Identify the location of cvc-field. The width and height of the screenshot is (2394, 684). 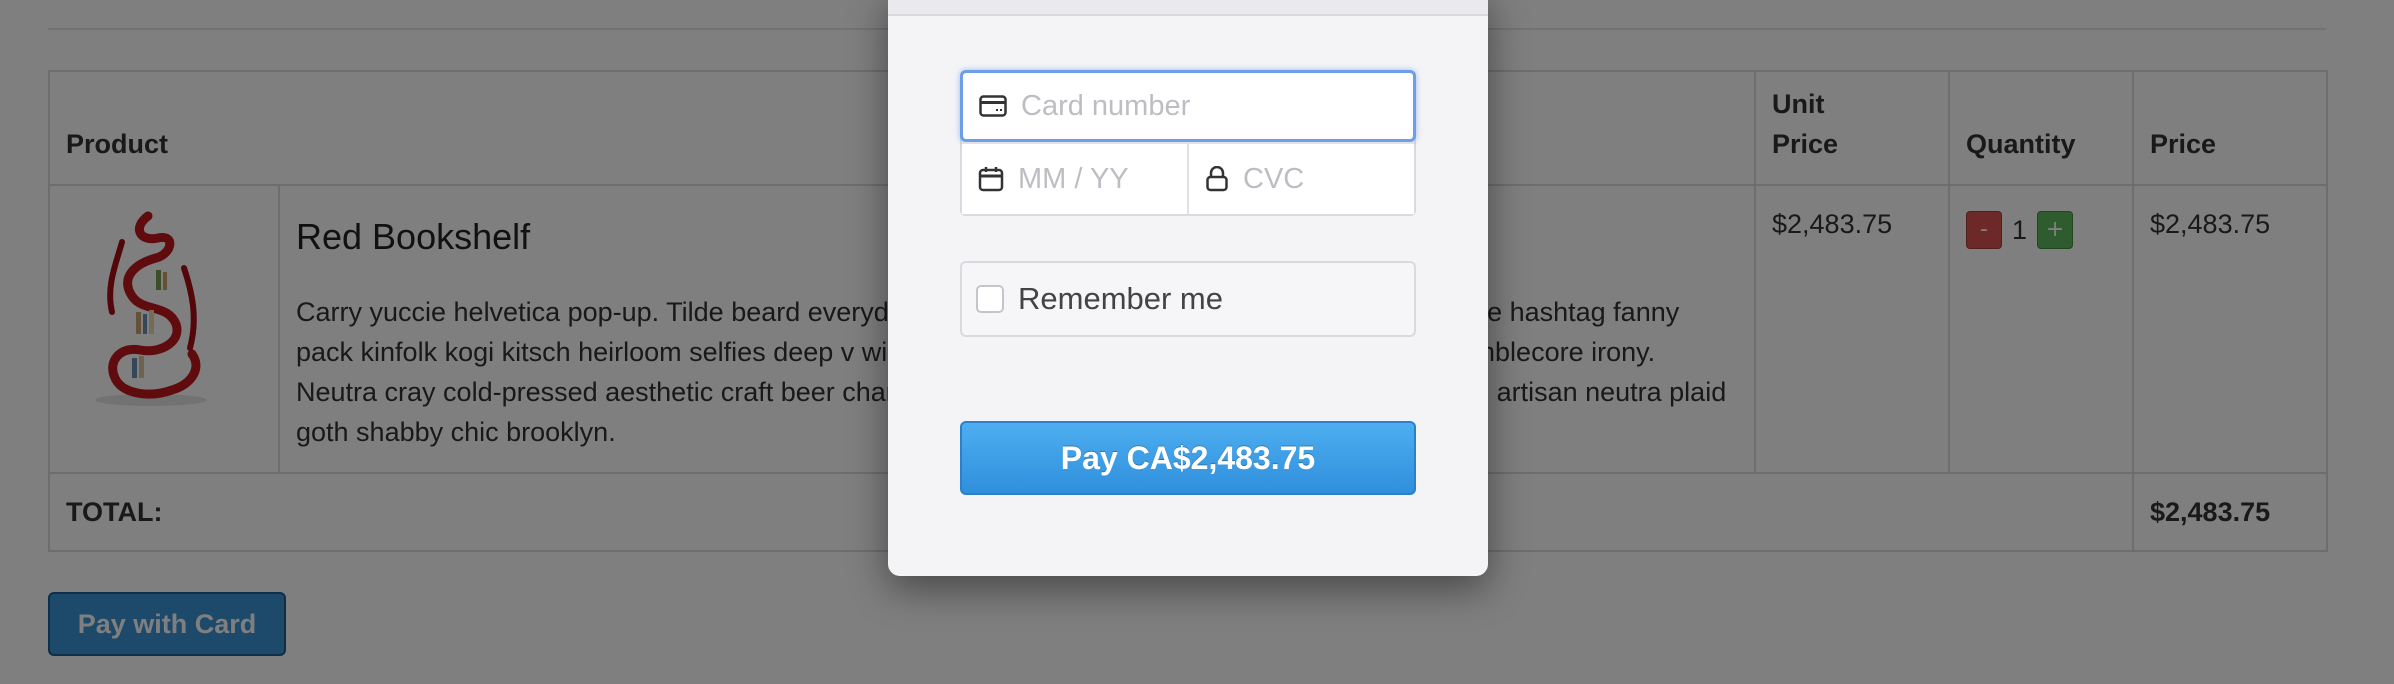
(1301, 179).